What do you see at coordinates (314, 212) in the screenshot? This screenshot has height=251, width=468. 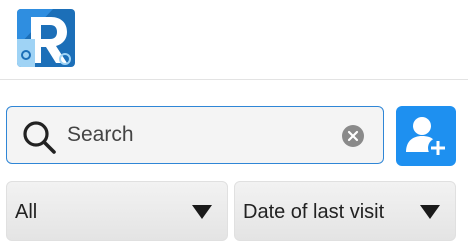 I see `sort-dropdown-value: Date of last visit` at bounding box center [314, 212].